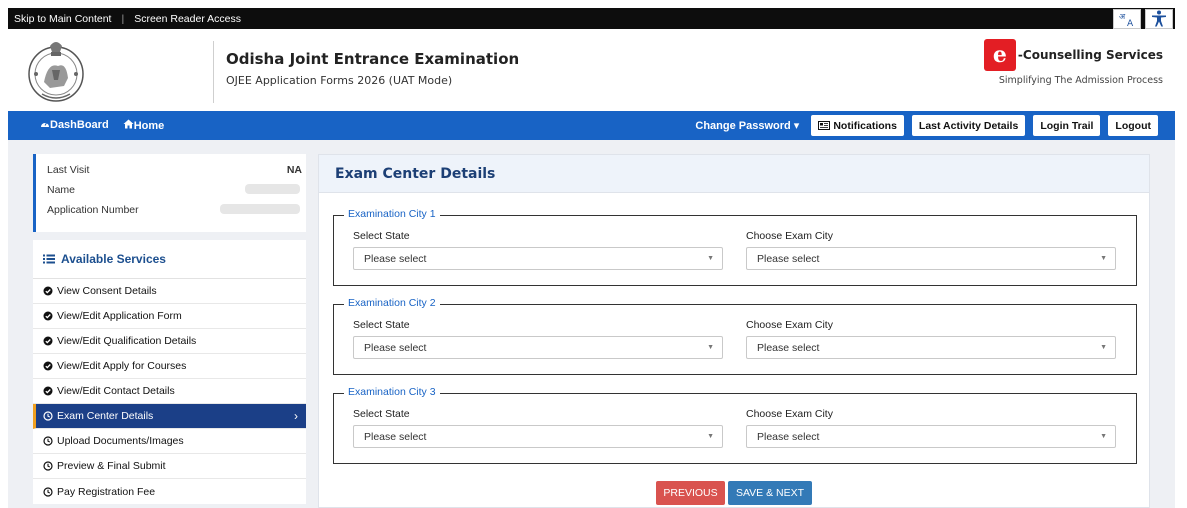 This screenshot has width=1187, height=508. I want to click on services-heading: Available Services, so click(169, 259).